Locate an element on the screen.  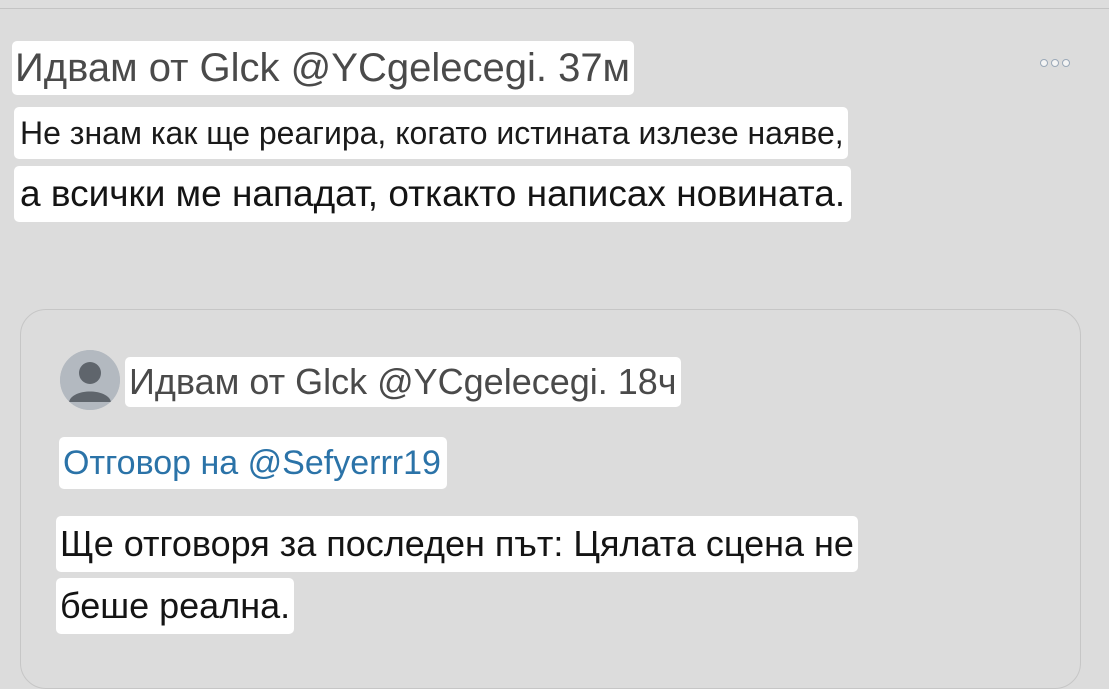
quoted-text-line-2: беше реална. is located at coordinates (175, 606).